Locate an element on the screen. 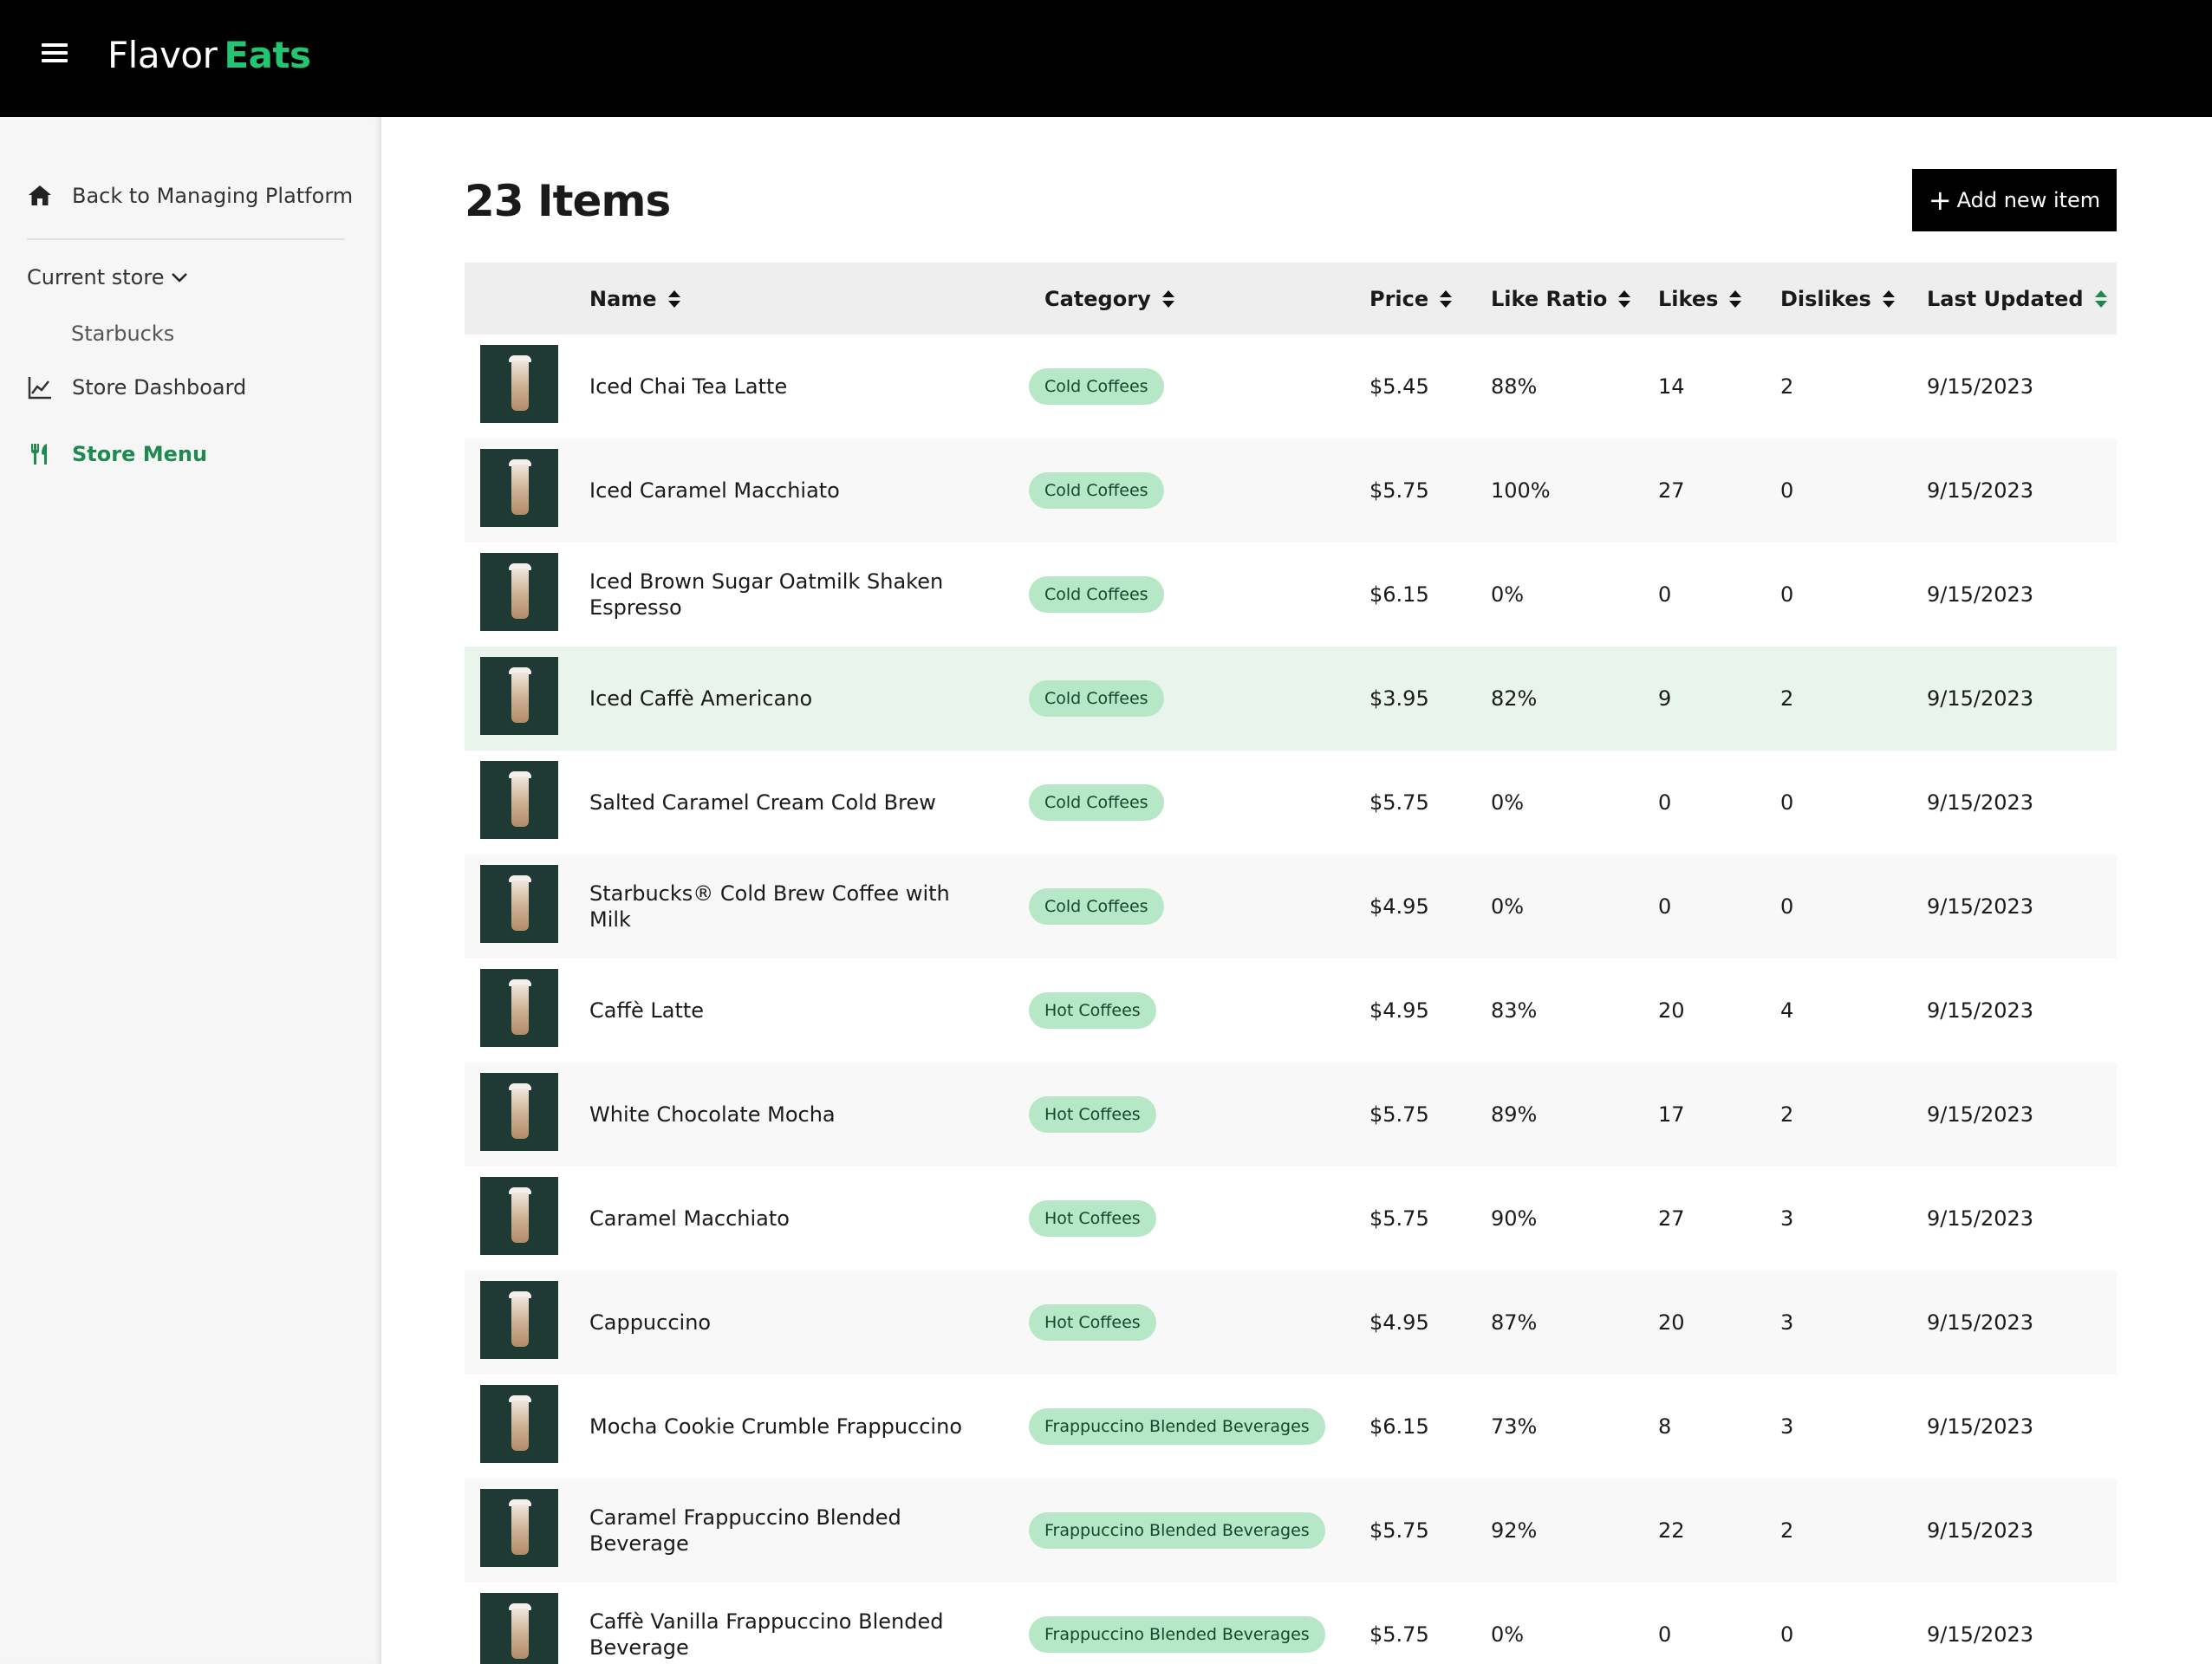 The height and width of the screenshot is (1664, 2212). item-name: Iced Brown Sugar Oatmilk Shaken Espresso is located at coordinates (793, 595).